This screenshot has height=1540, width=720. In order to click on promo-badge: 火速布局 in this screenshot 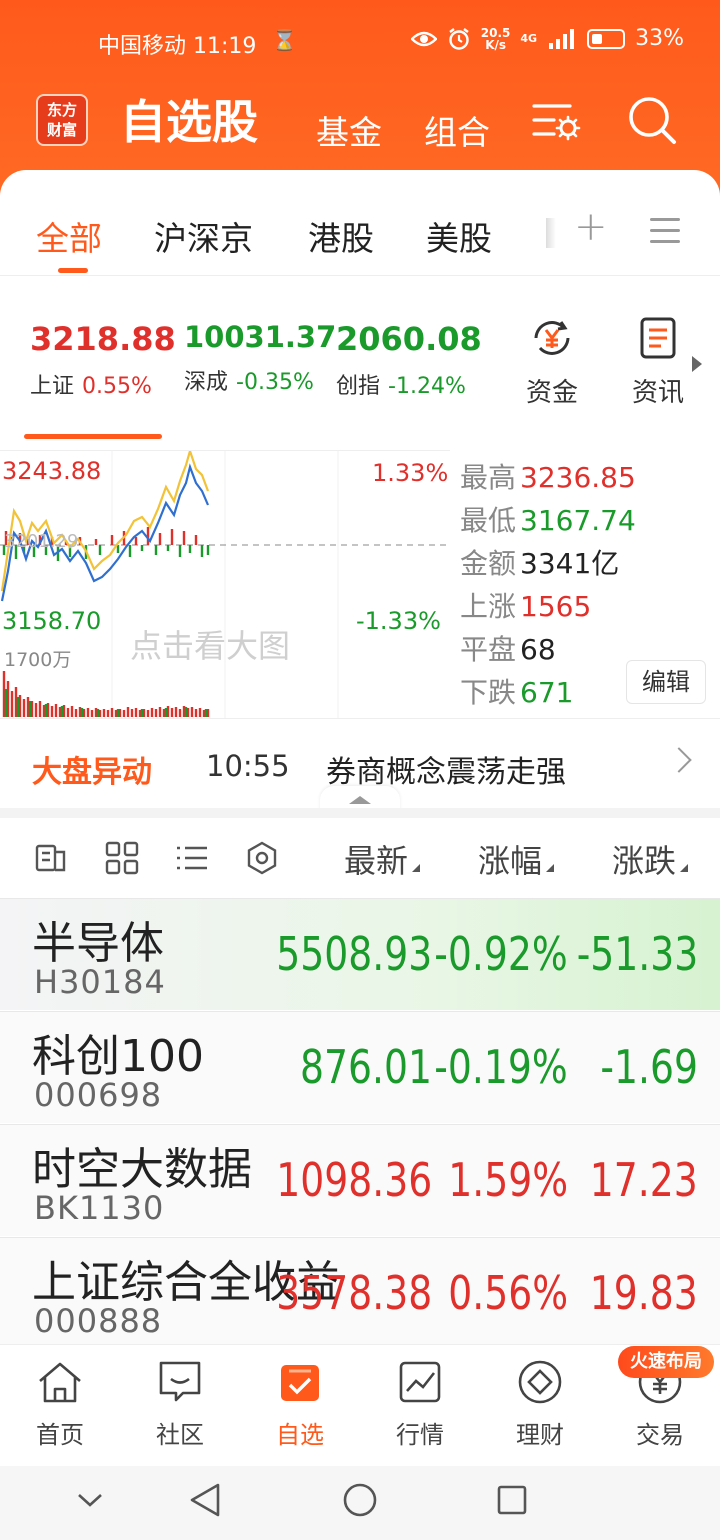, I will do `click(666, 1362)`.